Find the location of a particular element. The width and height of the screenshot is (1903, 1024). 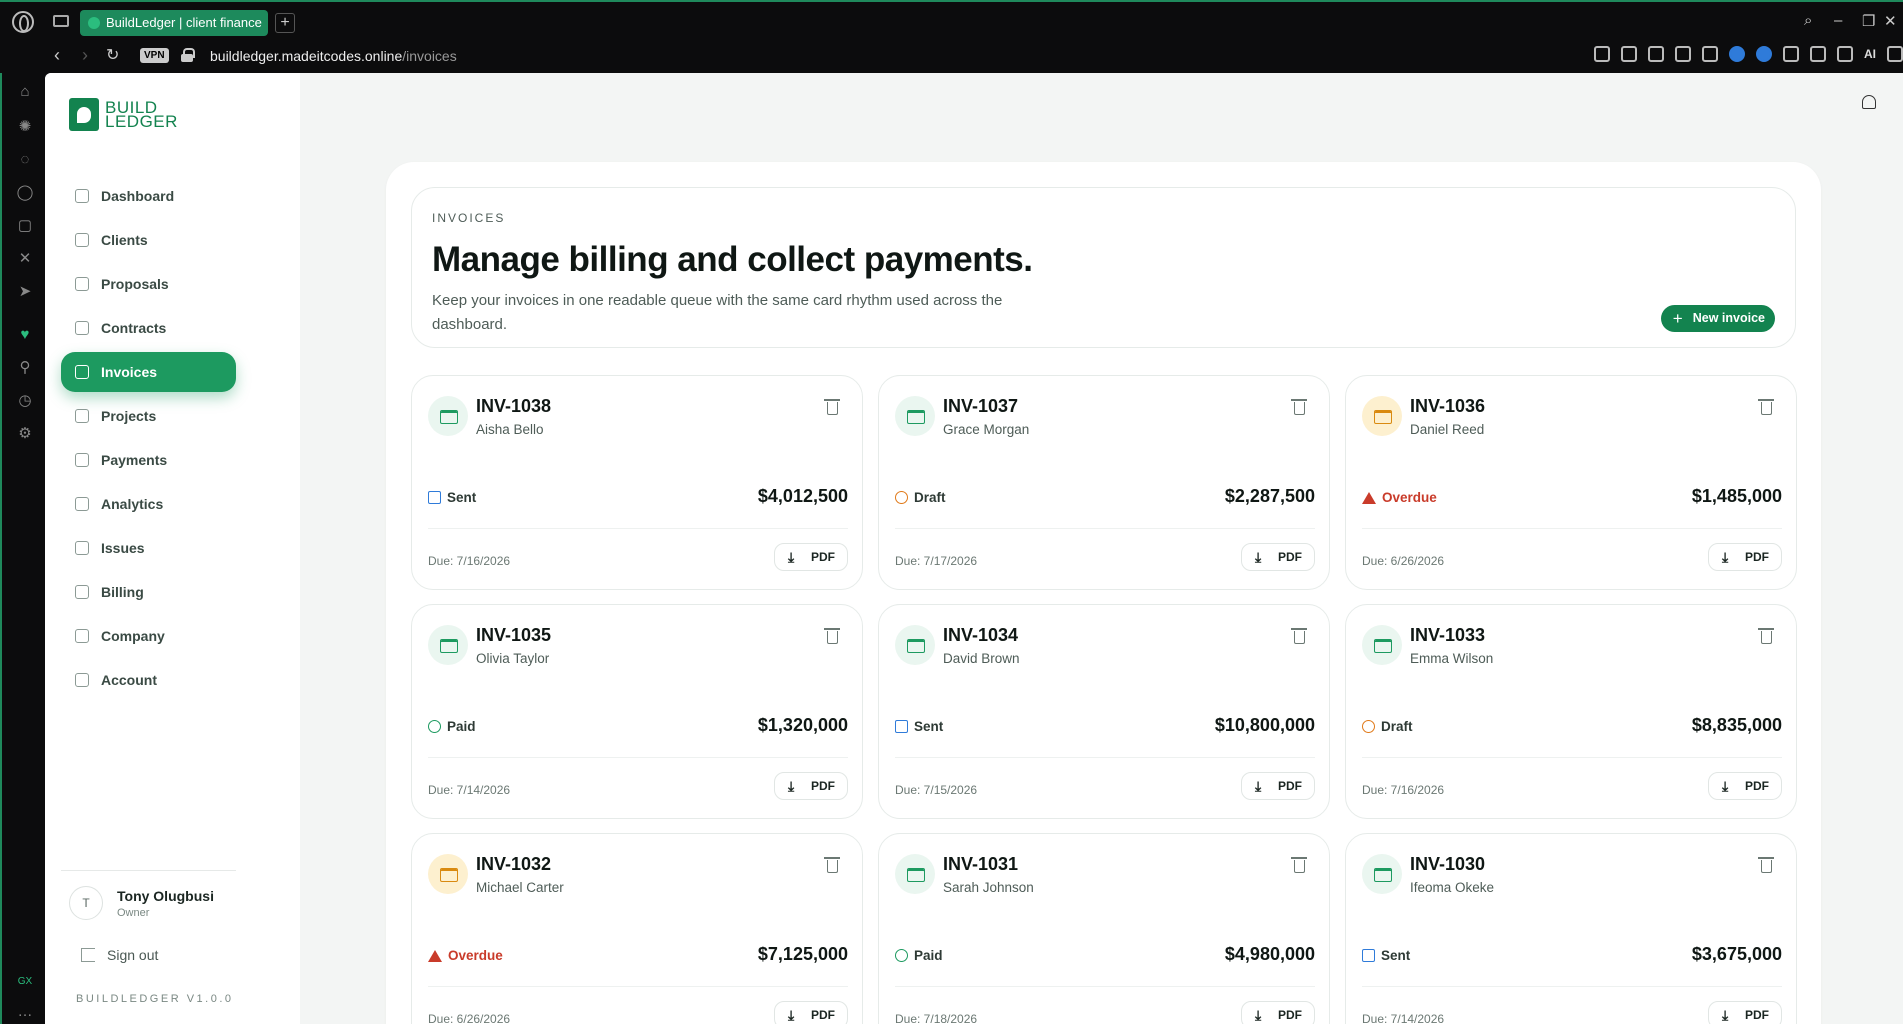

play-icon is located at coordinates (1683, 54).